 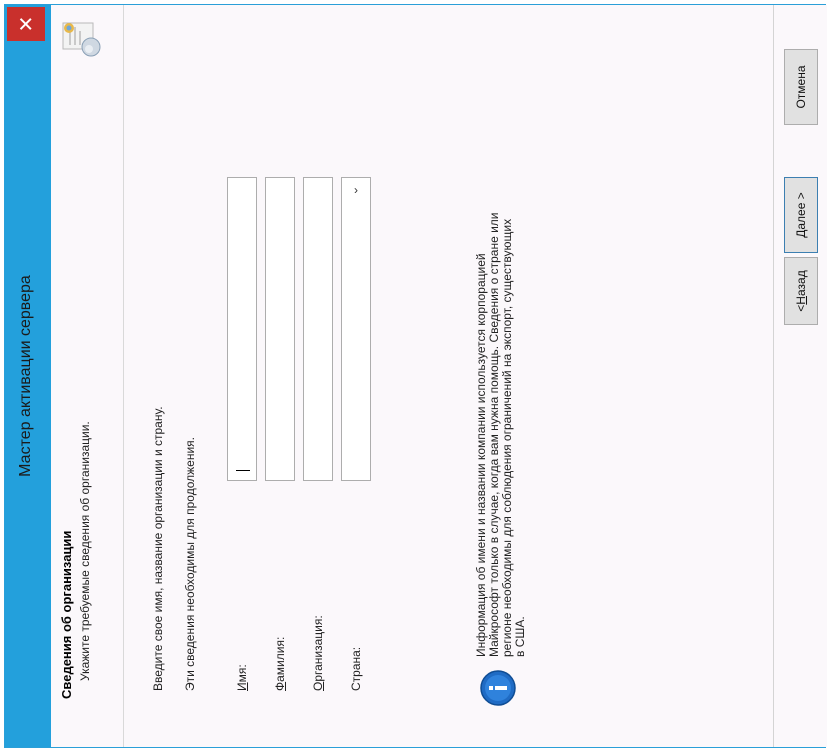 What do you see at coordinates (280, 329) in the screenshot?
I see `last-name-input` at bounding box center [280, 329].